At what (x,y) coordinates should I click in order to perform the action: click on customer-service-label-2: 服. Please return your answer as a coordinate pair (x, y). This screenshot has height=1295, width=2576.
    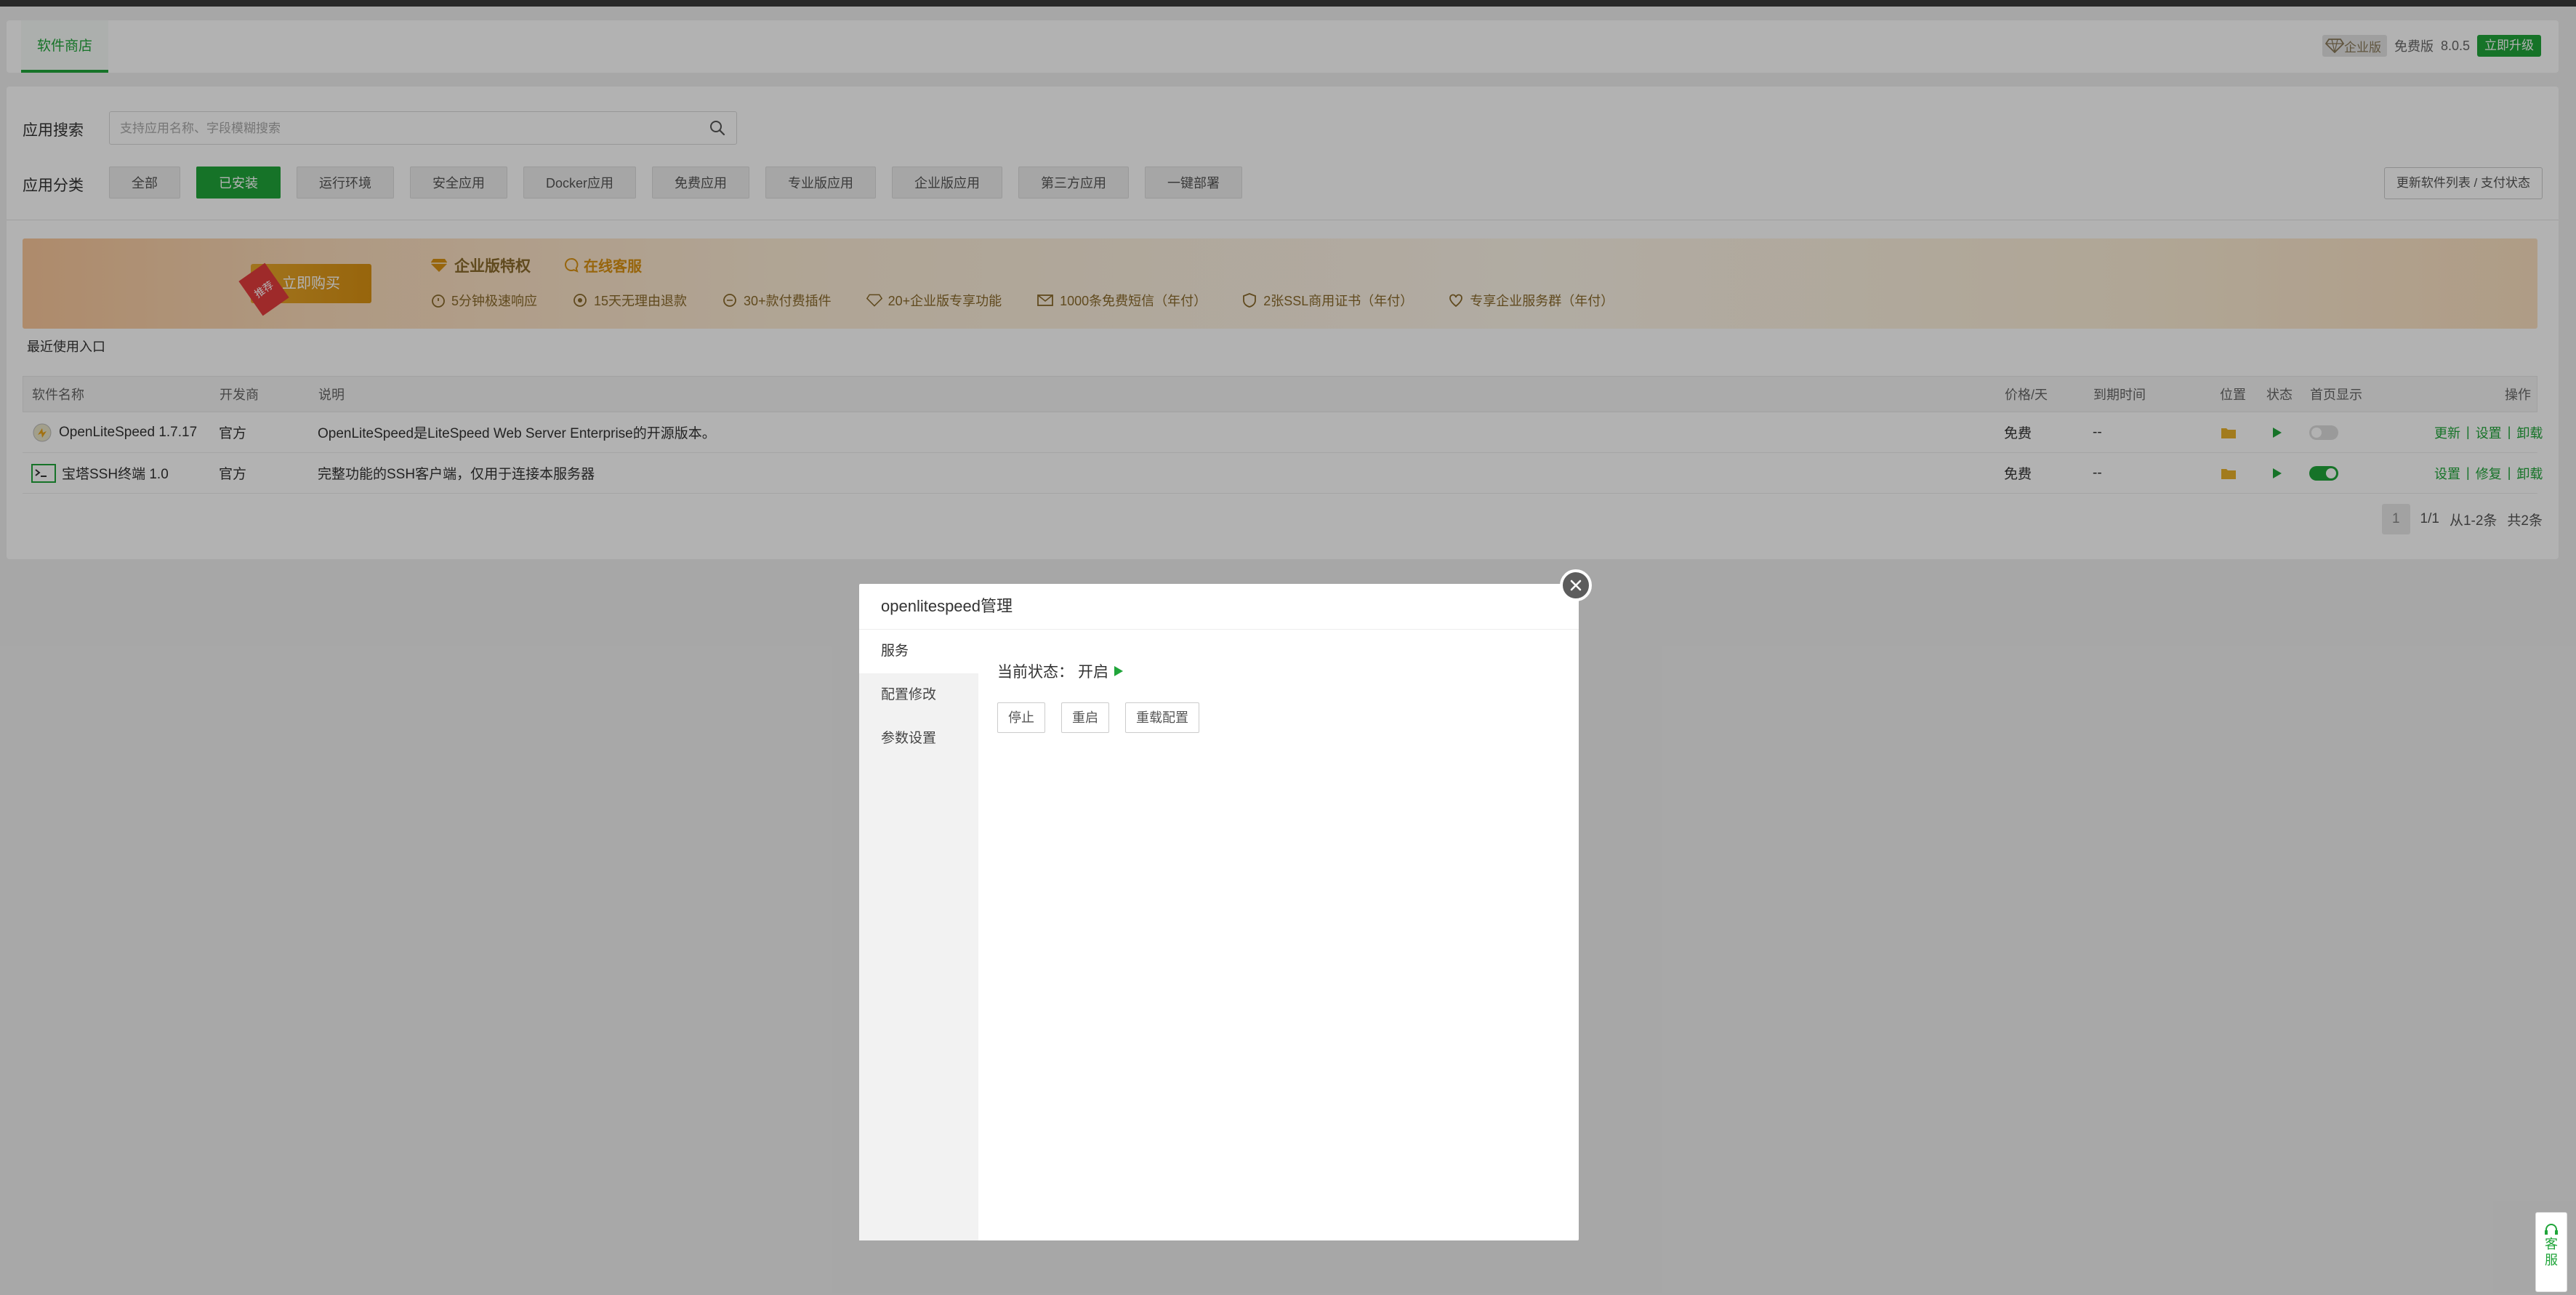
    Looking at the image, I should click on (2551, 1260).